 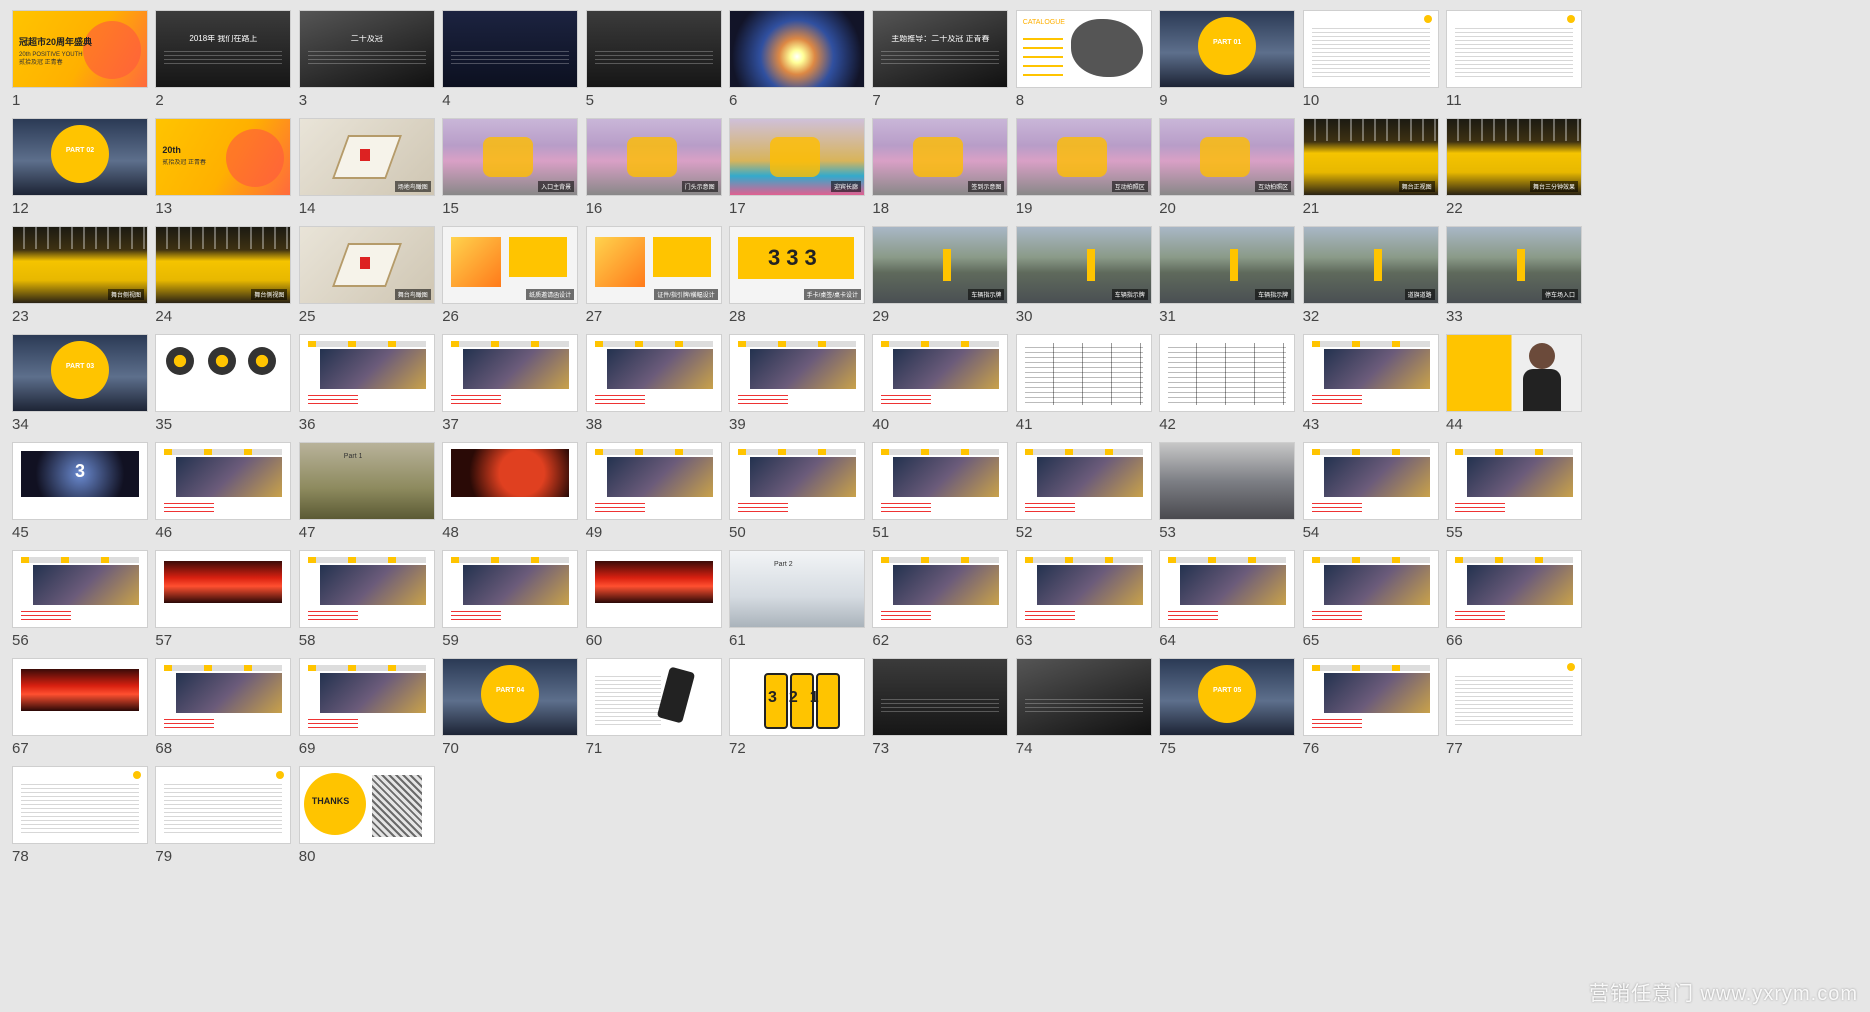 I want to click on slide-thumbnail-42: 42, so click(x=1227, y=383).